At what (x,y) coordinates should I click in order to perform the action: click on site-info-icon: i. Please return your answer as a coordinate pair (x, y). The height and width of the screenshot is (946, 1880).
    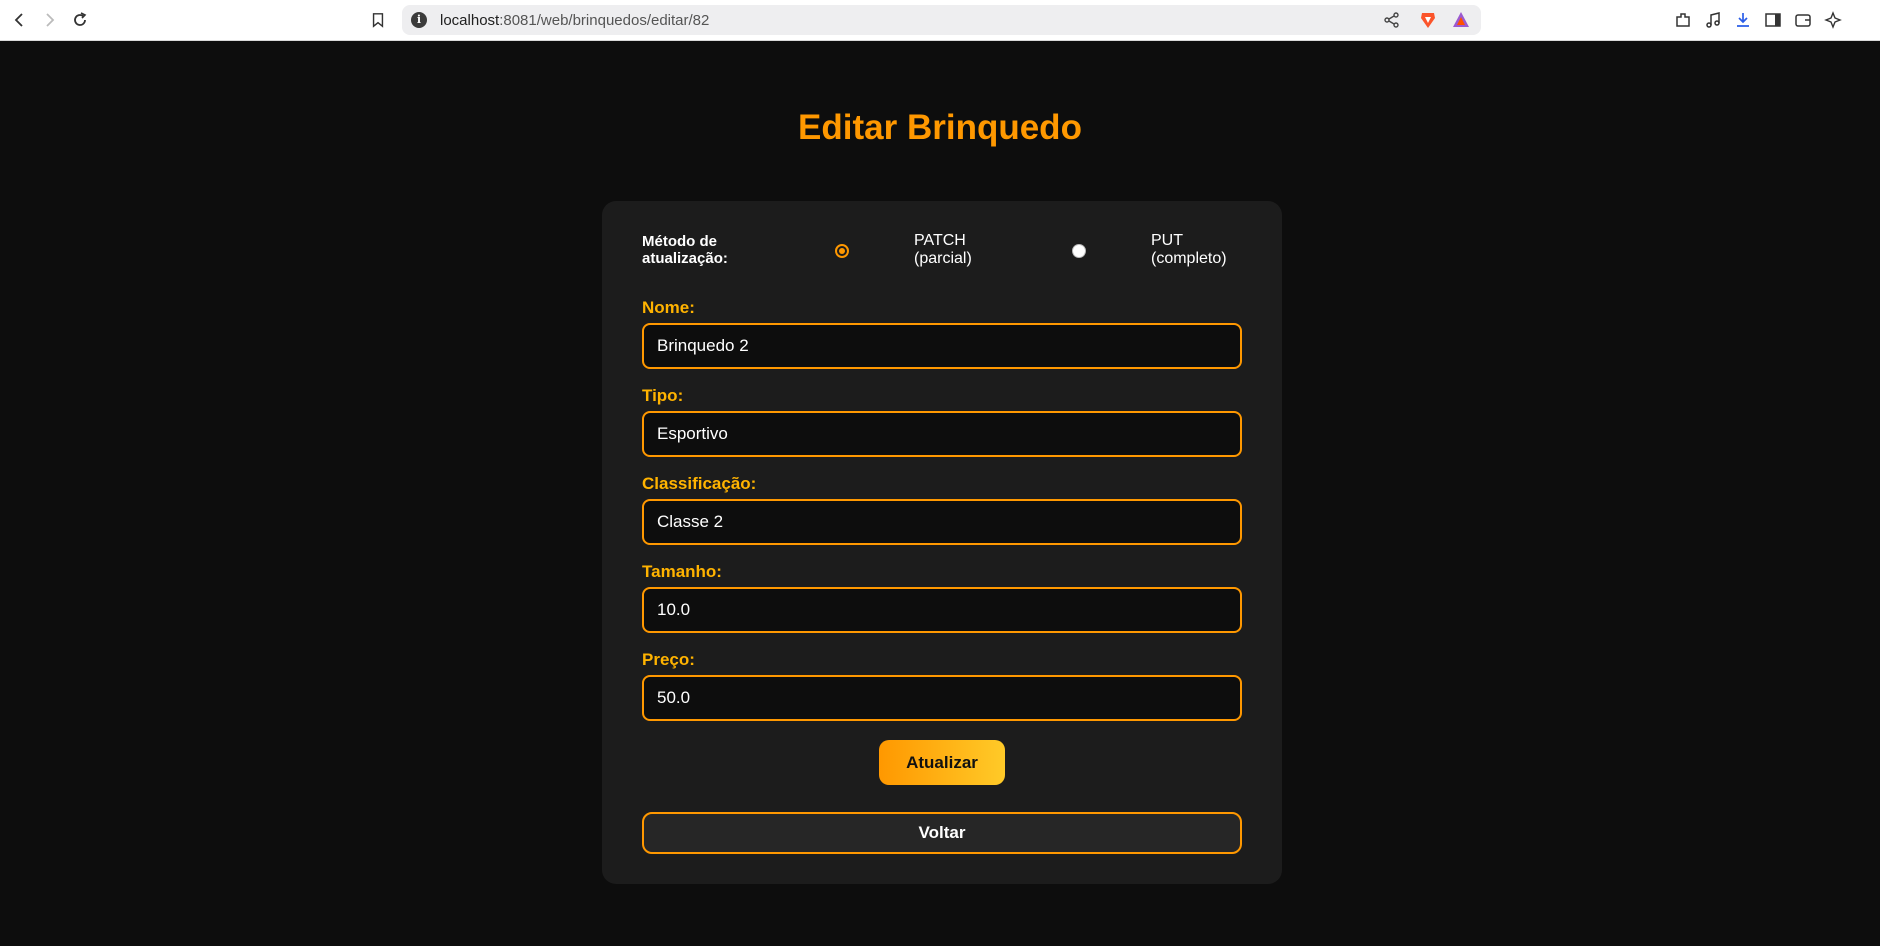
    Looking at the image, I should click on (419, 20).